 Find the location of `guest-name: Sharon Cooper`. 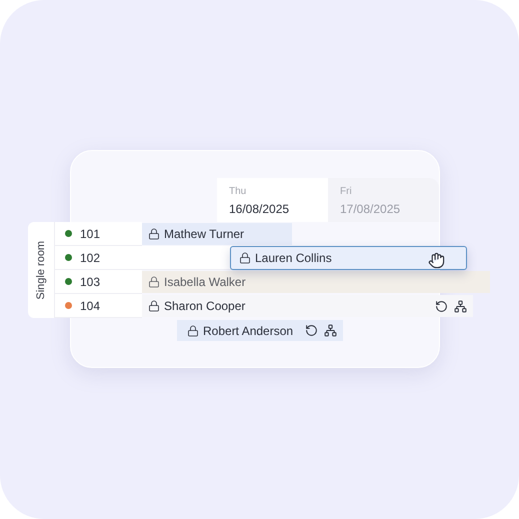

guest-name: Sharon Cooper is located at coordinates (205, 306).